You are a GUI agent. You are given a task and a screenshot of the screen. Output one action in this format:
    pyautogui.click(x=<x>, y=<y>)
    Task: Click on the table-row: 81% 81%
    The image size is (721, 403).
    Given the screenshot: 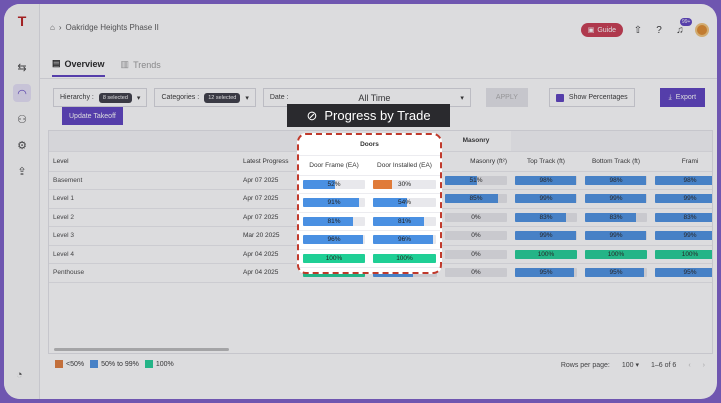 What is the action you would take?
    pyautogui.click(x=369, y=221)
    